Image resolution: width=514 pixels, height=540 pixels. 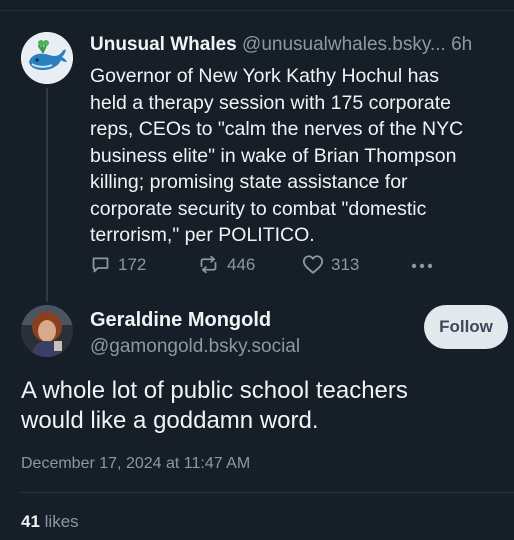 What do you see at coordinates (226, 264) in the screenshot?
I see `repost-button: 446` at bounding box center [226, 264].